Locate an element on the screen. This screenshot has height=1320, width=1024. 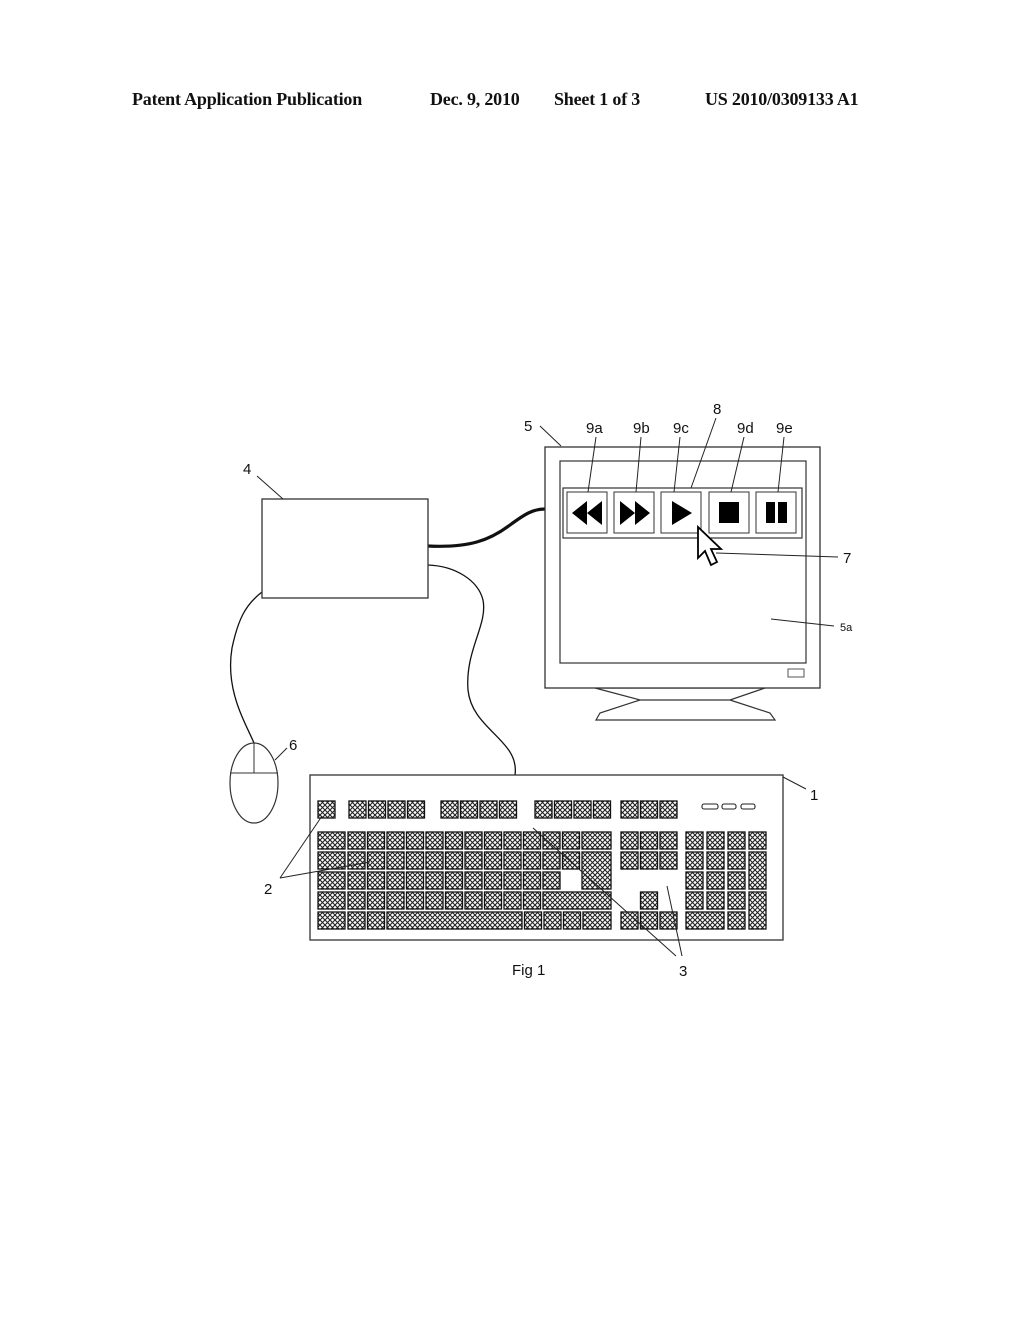
label-3: 3 is located at coordinates (683, 971).